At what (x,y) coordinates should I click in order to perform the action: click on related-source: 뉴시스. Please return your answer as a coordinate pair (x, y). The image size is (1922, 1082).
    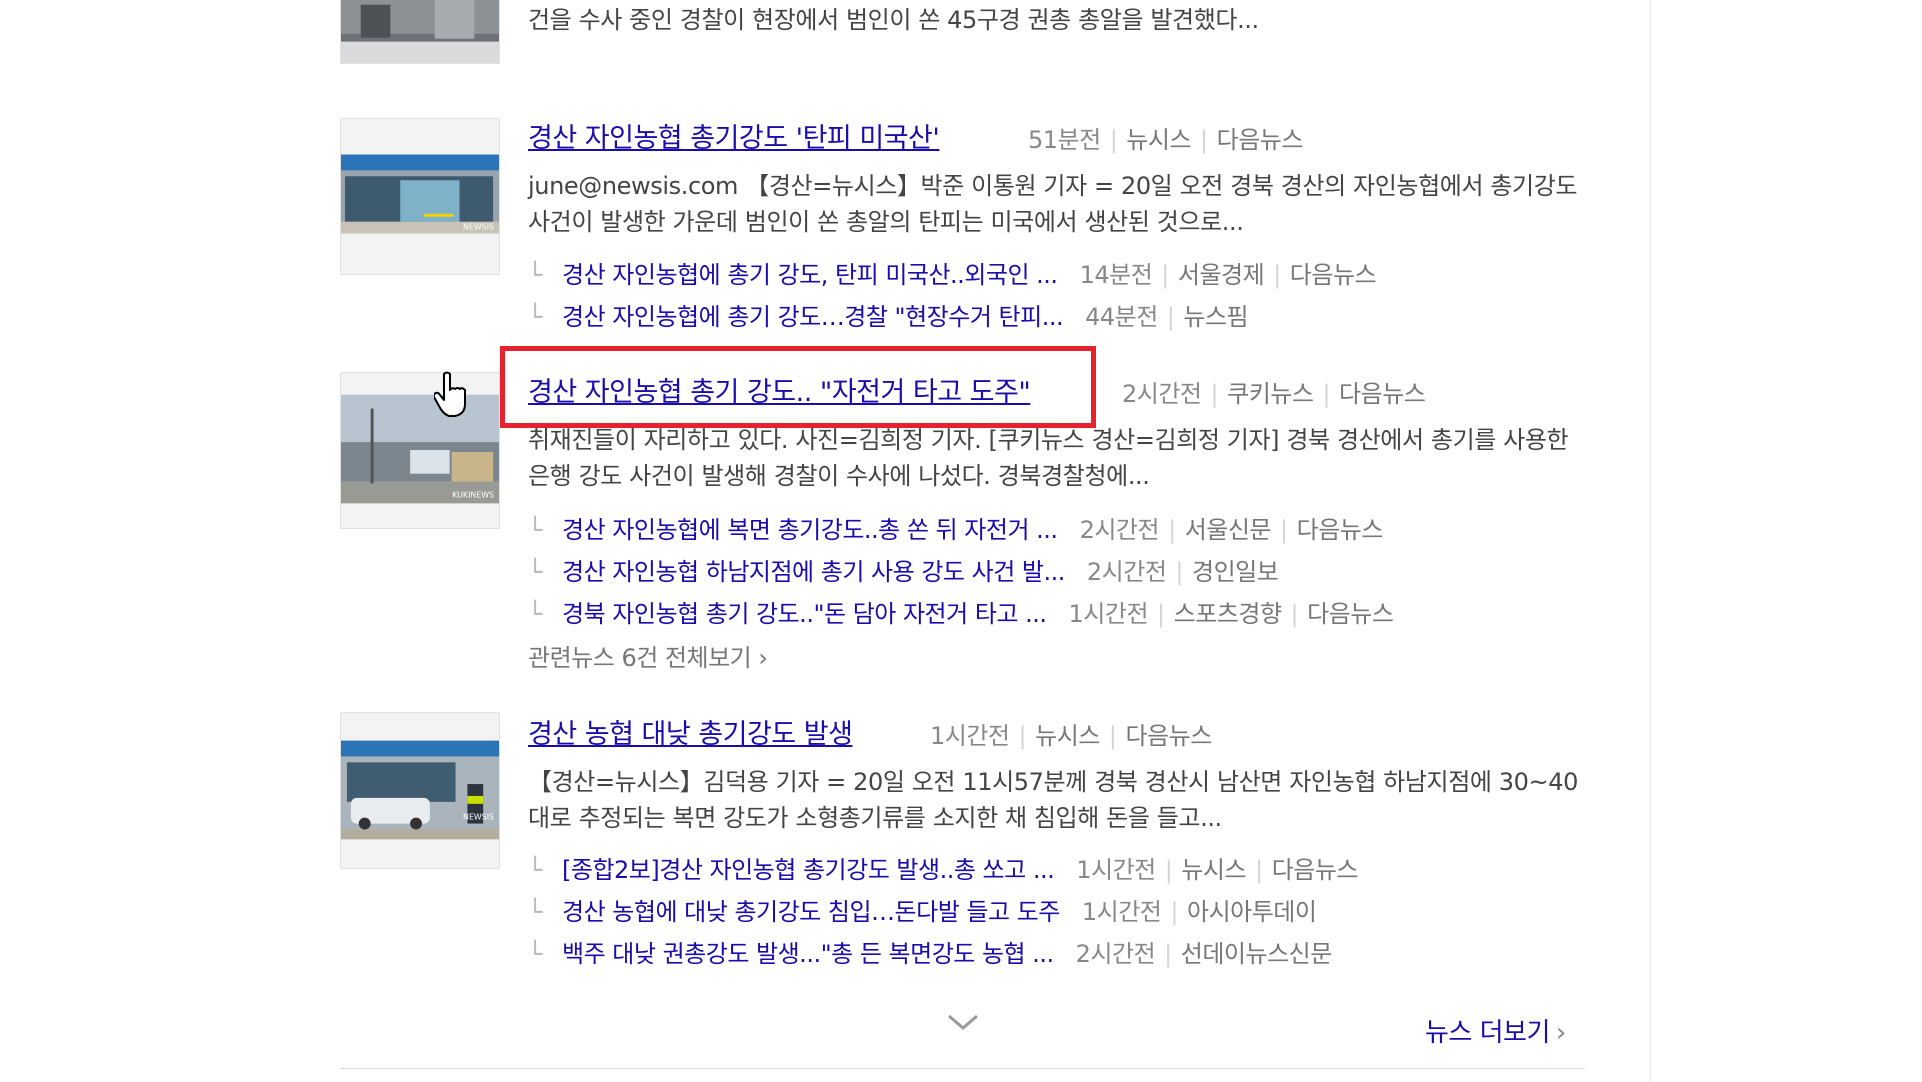
    Looking at the image, I should click on (1213, 870).